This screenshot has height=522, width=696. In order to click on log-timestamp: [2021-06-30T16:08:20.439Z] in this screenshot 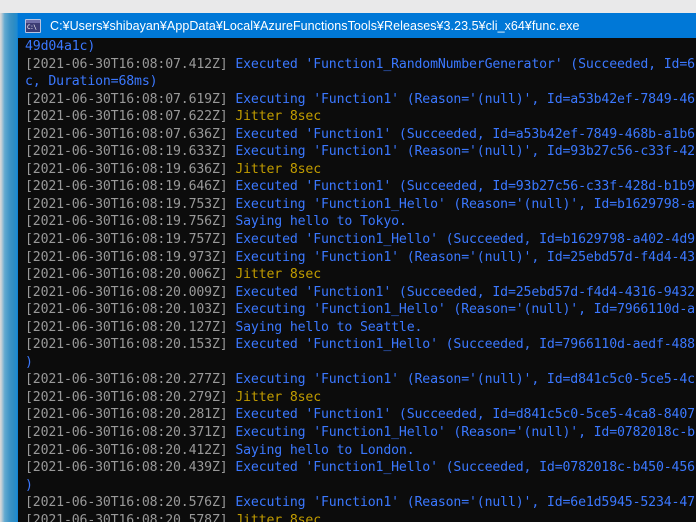, I will do `click(130, 468)`.